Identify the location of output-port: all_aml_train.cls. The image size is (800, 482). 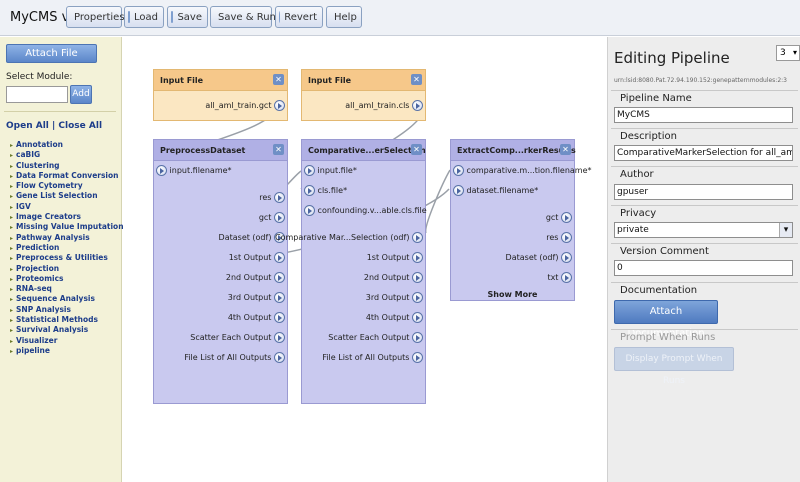
(384, 105).